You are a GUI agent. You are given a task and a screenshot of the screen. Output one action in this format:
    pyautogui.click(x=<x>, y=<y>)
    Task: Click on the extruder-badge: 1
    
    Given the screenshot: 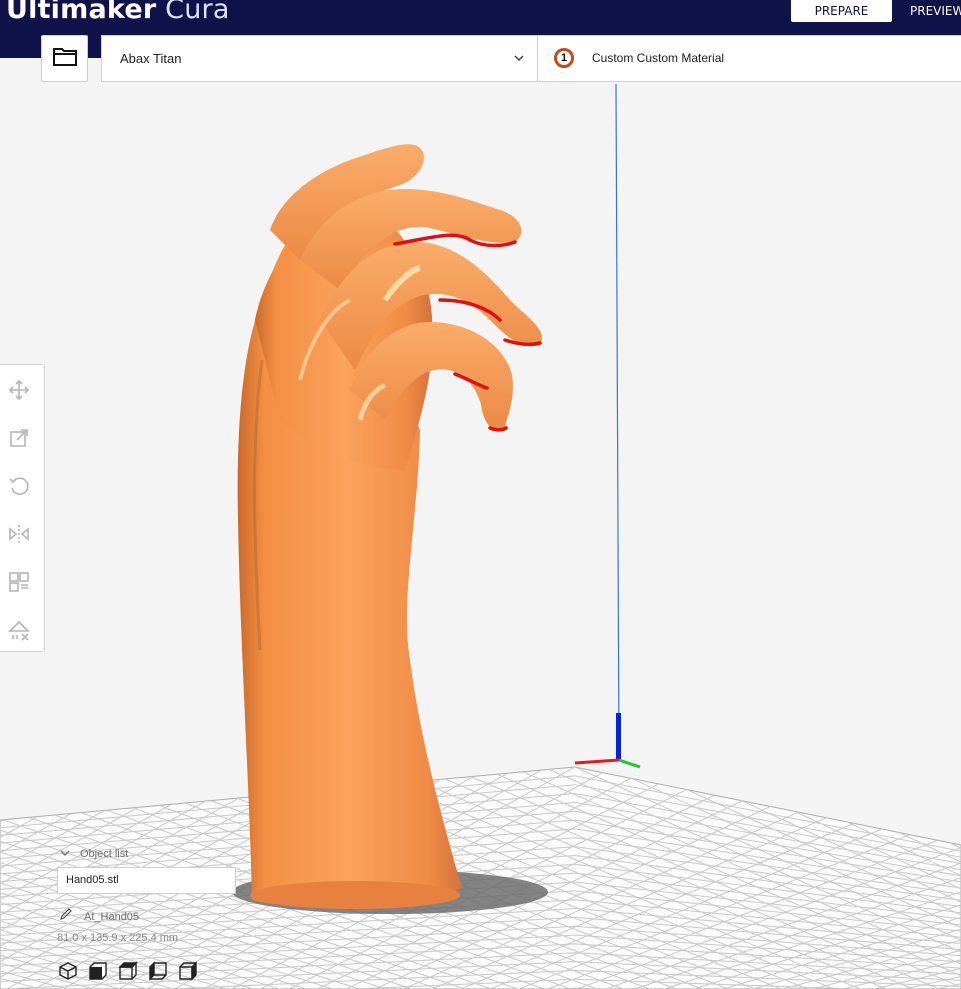 What is the action you would take?
    pyautogui.click(x=564, y=58)
    